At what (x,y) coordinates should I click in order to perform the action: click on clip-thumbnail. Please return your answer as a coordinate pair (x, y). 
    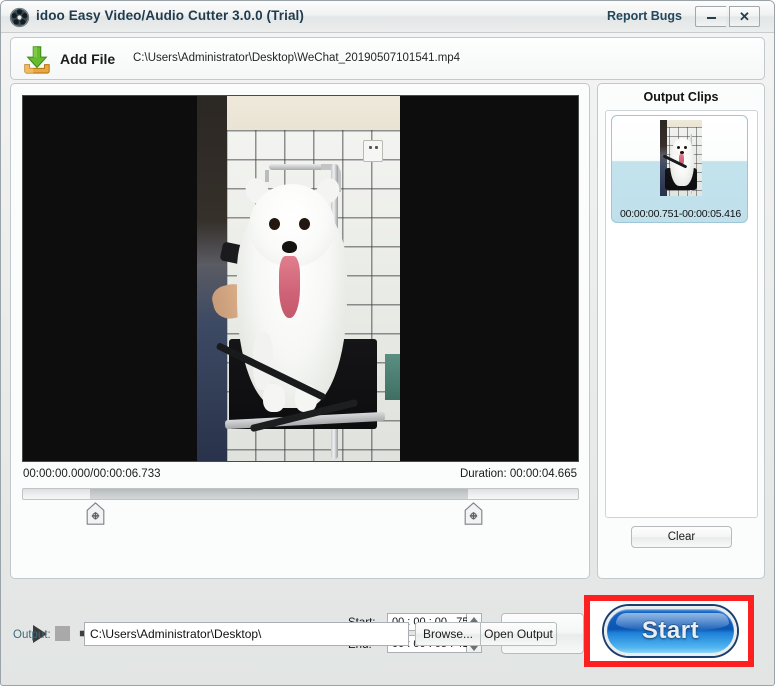
    Looking at the image, I should click on (681, 158).